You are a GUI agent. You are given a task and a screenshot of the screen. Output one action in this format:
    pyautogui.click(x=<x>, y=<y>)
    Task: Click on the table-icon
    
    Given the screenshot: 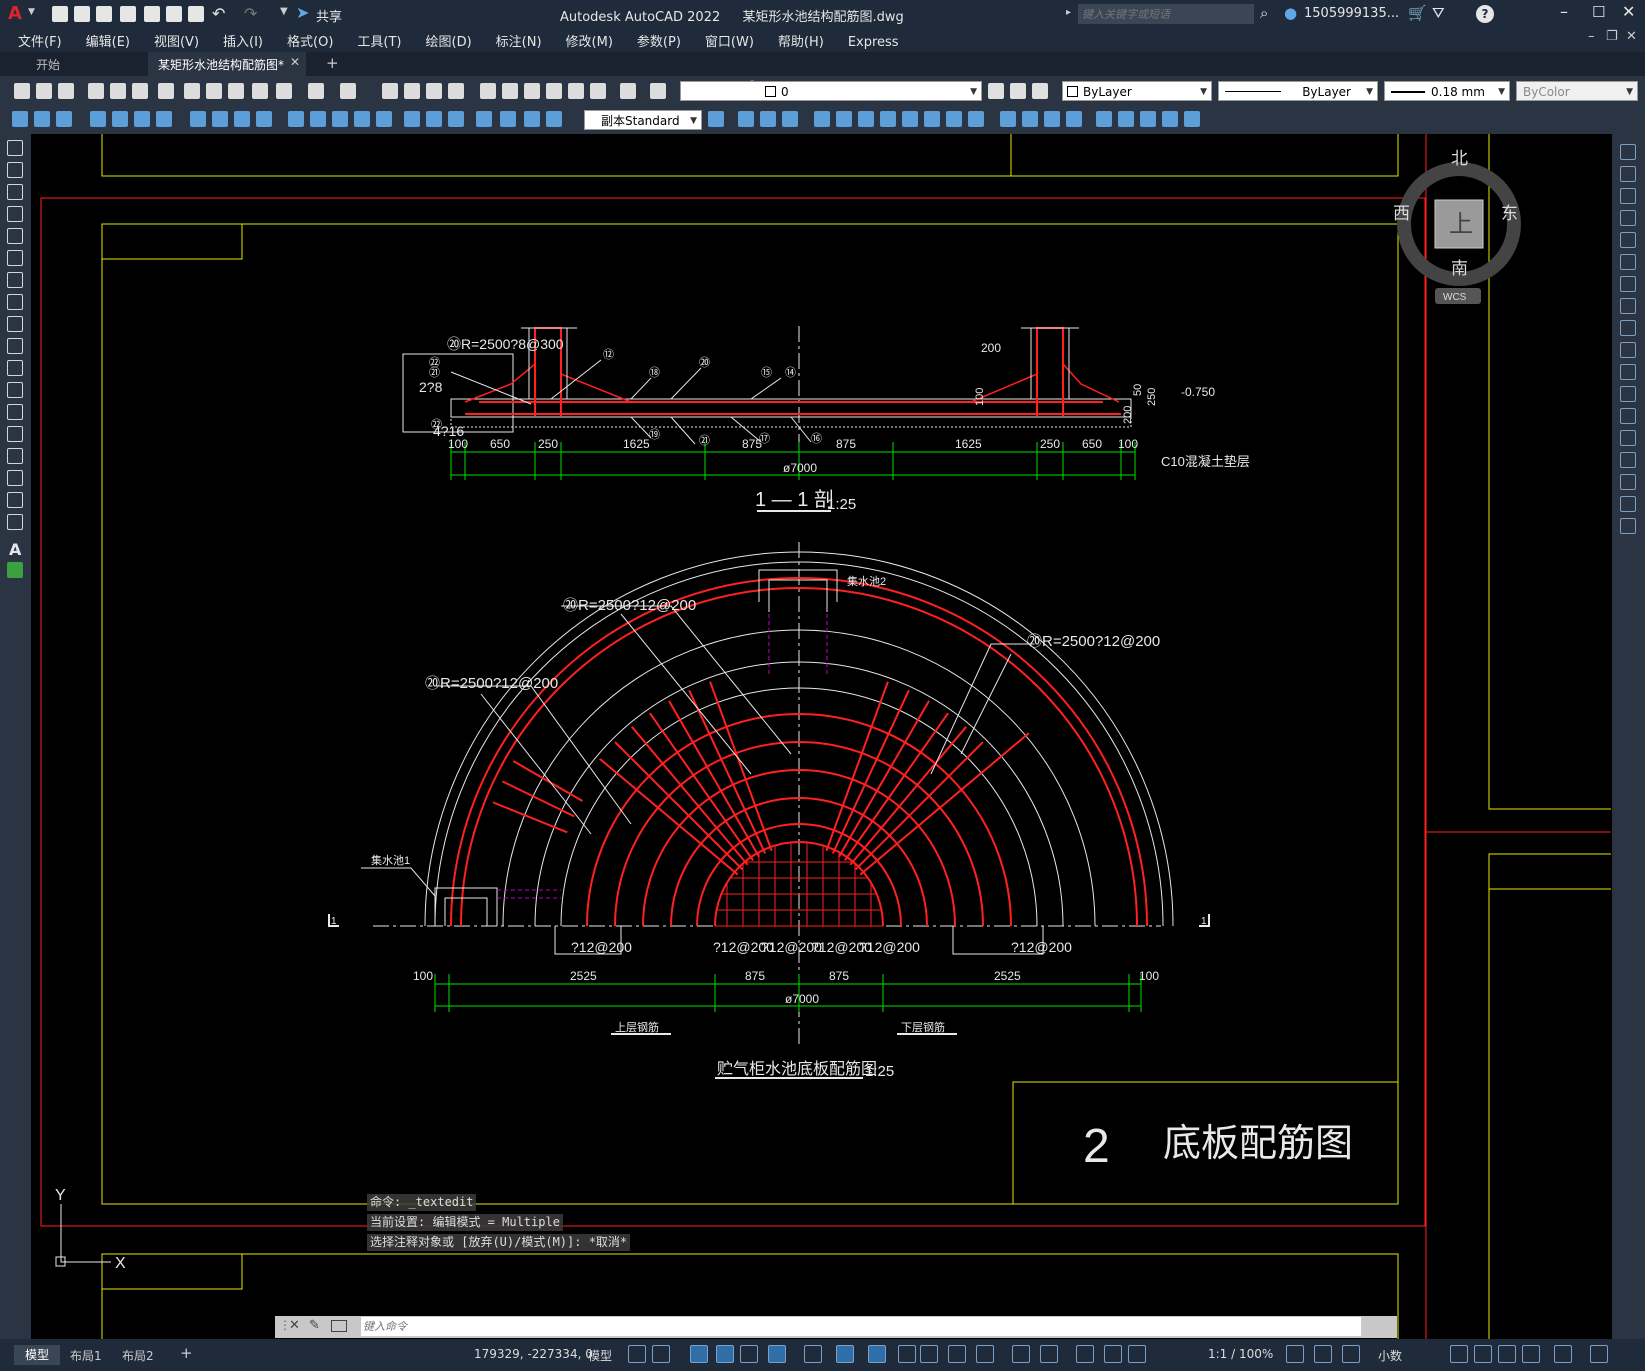 What is the action you would take?
    pyautogui.click(x=15, y=522)
    